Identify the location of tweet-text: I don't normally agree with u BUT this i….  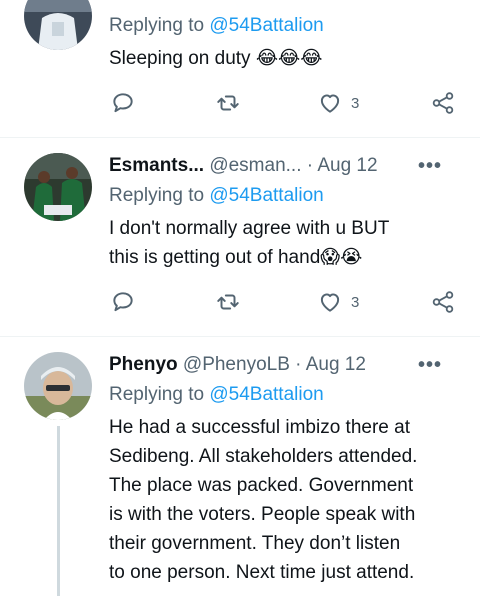
(285, 243).